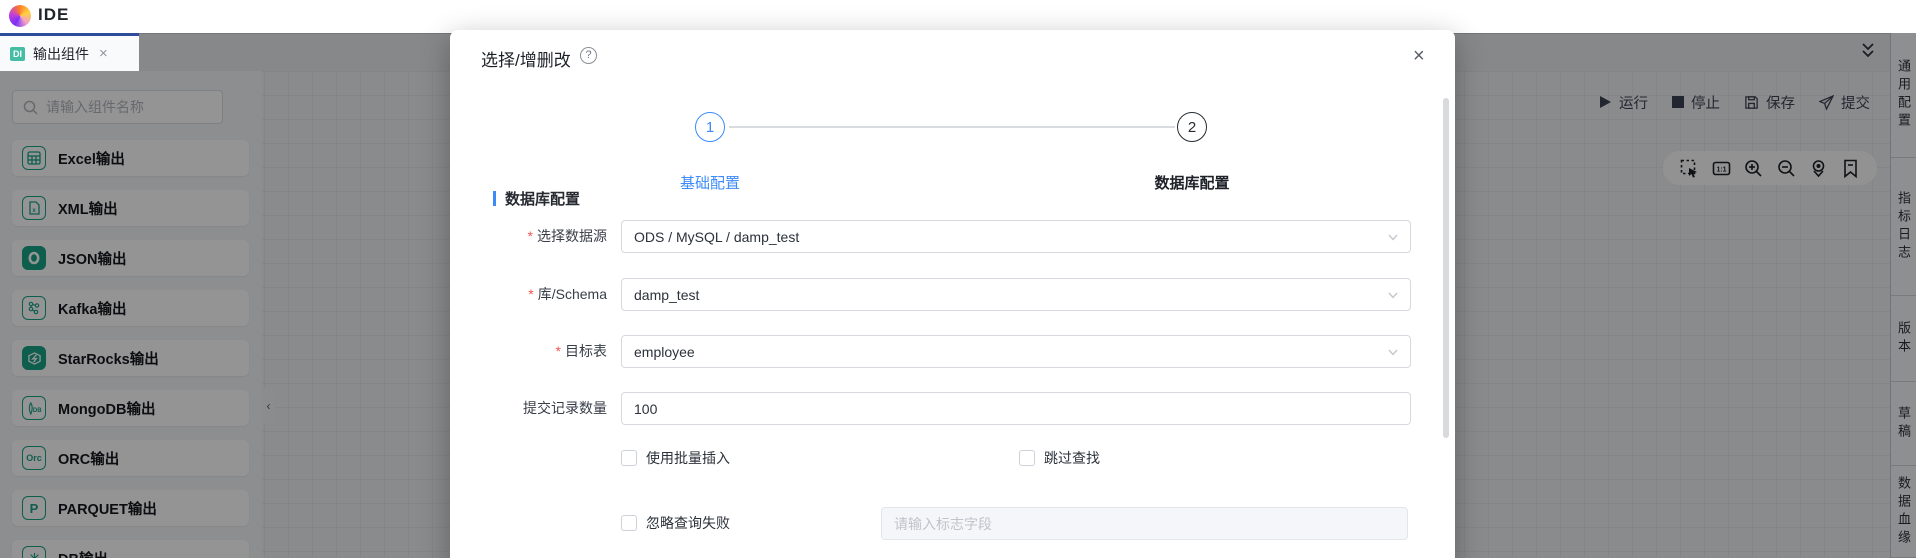 The image size is (1916, 558). What do you see at coordinates (588, 55) in the screenshot?
I see `help-icon: ?` at bounding box center [588, 55].